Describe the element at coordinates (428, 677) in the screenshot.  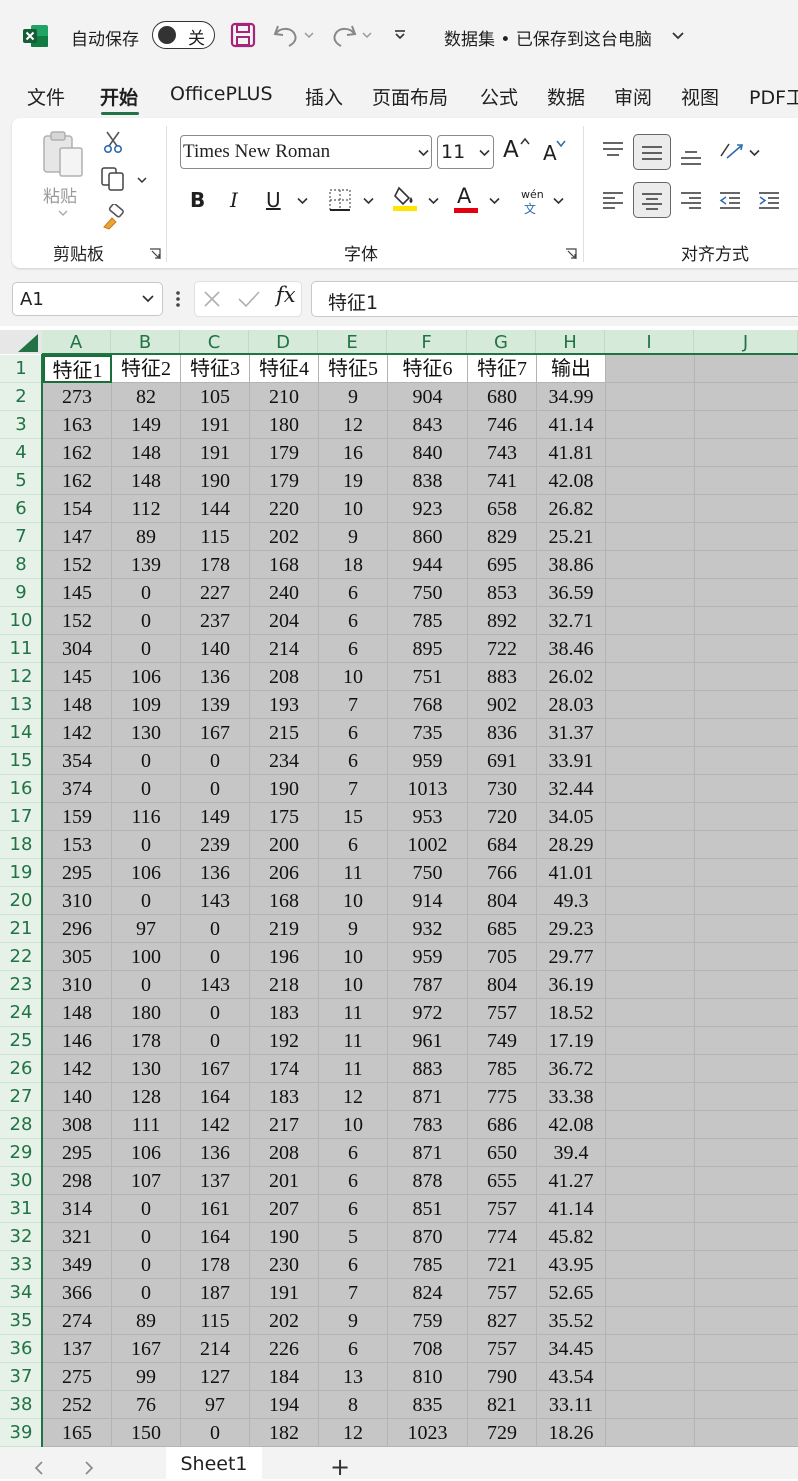
I see `table-cell: 751` at that location.